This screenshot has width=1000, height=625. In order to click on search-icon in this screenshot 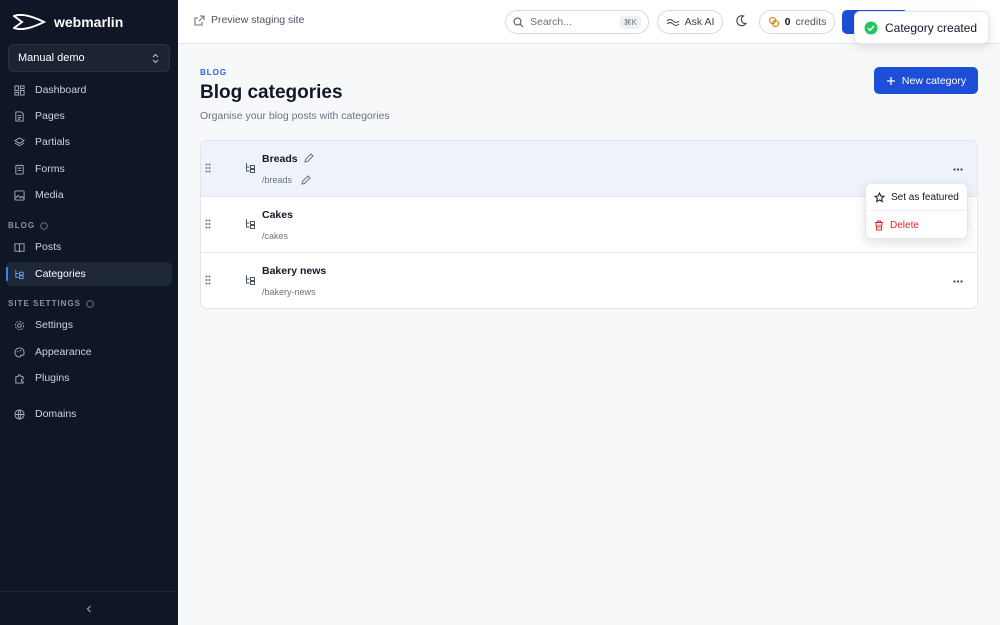, I will do `click(518, 21)`.